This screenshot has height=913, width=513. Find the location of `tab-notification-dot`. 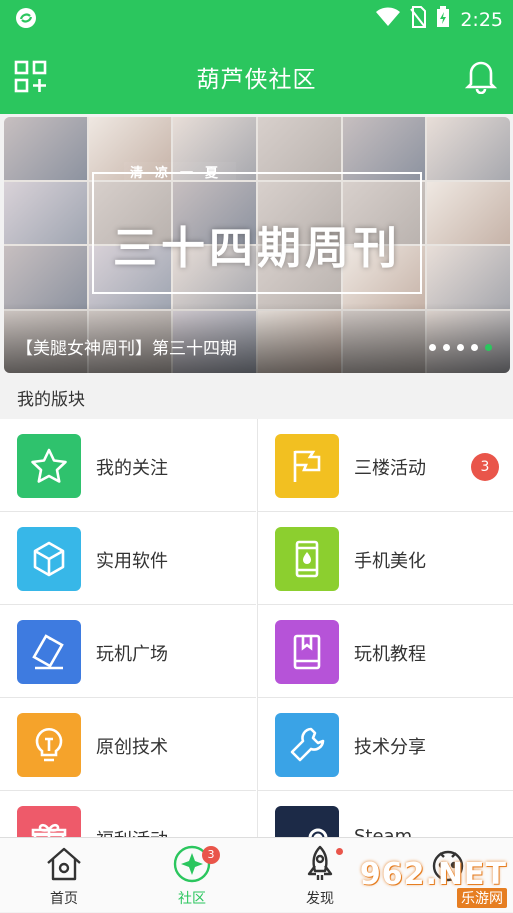

tab-notification-dot is located at coordinates (339, 851).